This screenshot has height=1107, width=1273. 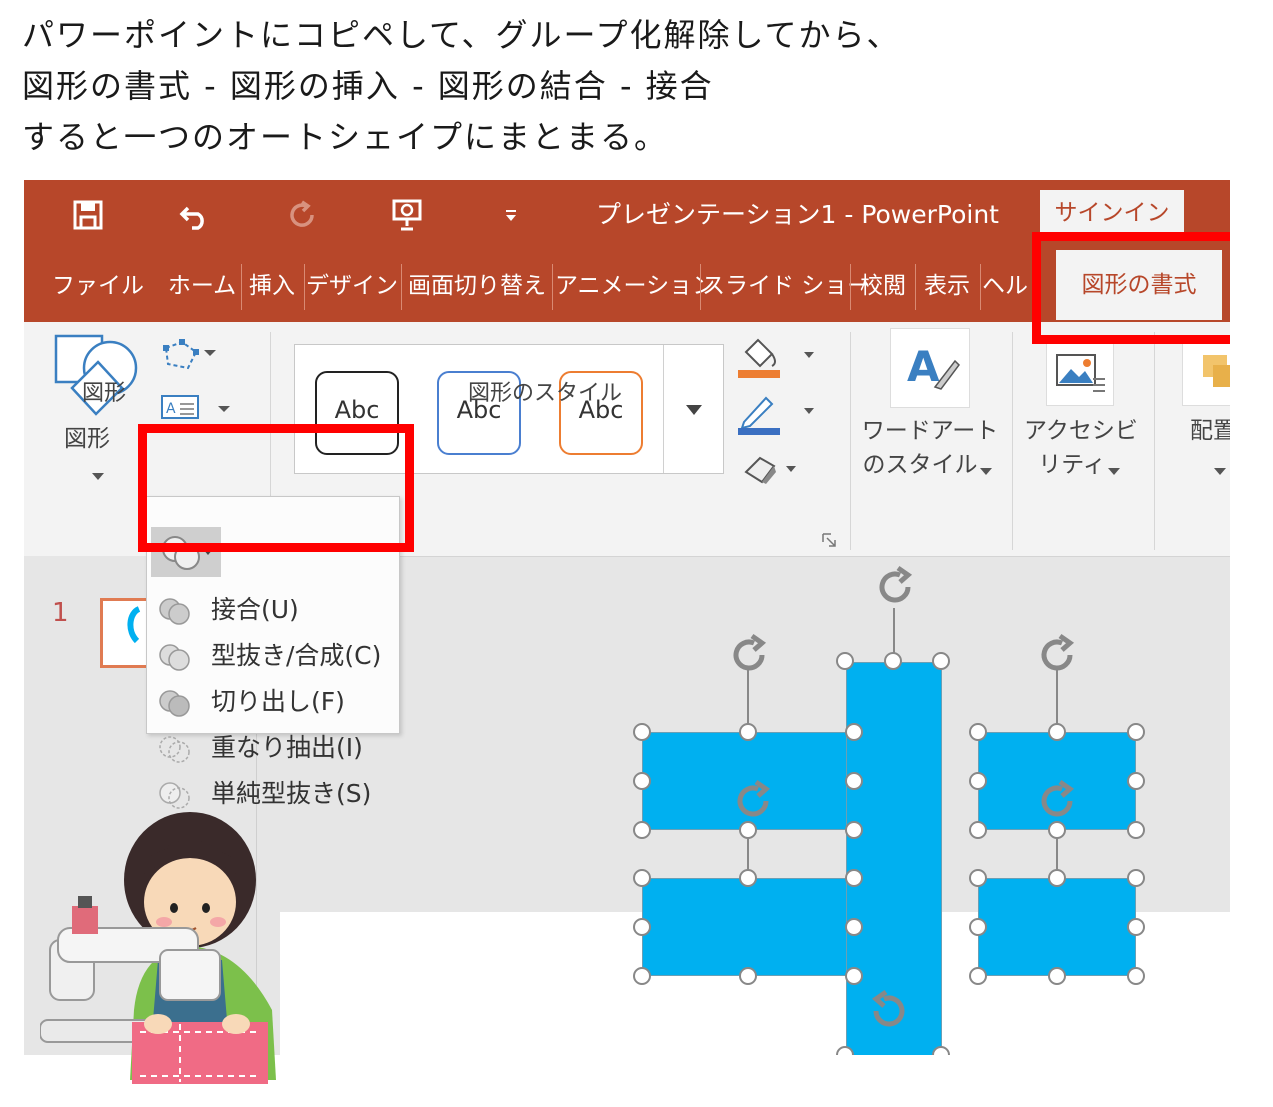 I want to click on tab-design: デザイン, so click(x=352, y=286).